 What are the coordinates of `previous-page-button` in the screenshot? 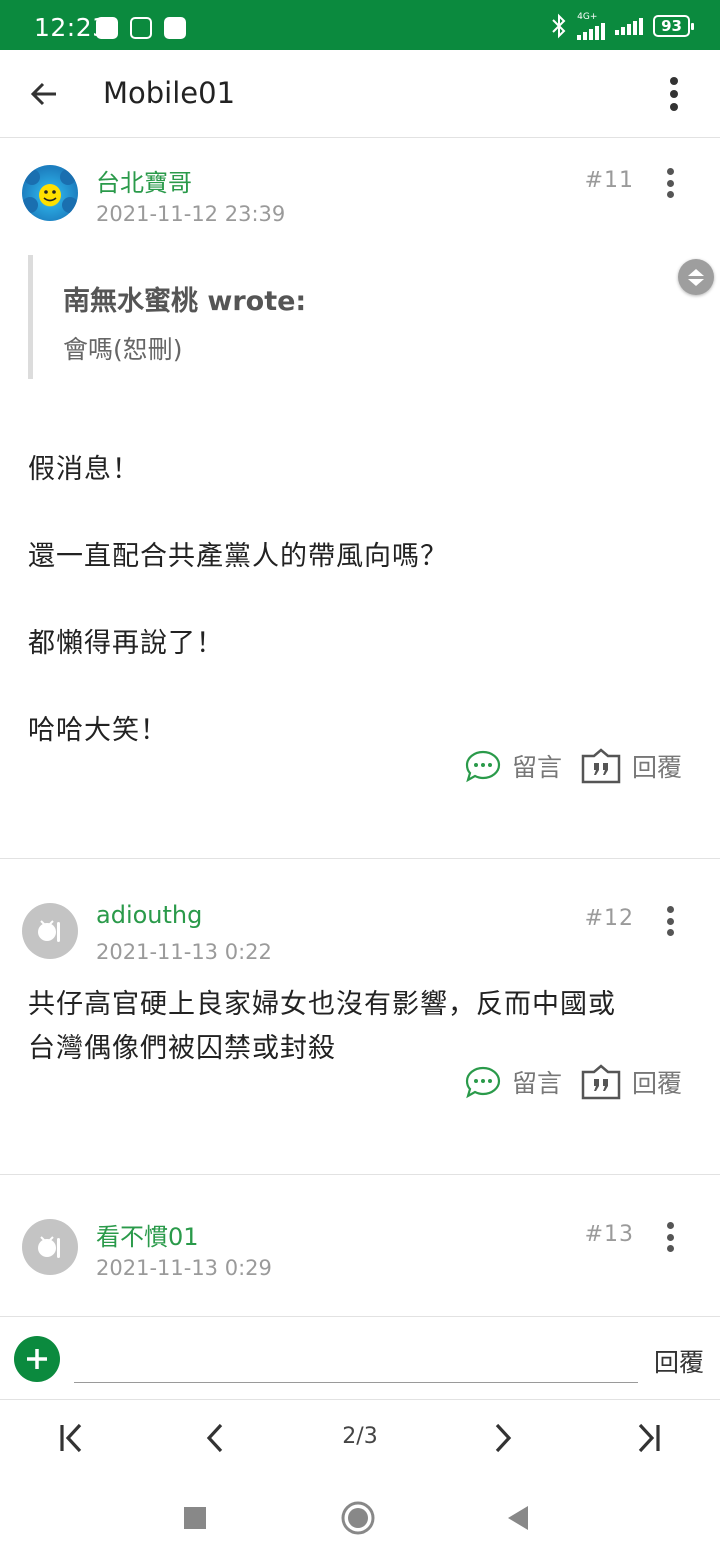 It's located at (215, 1438).